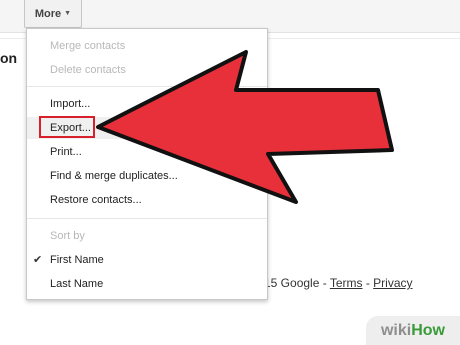 This screenshot has width=460, height=345. I want to click on checkmark-icon: ✔, so click(38, 260).